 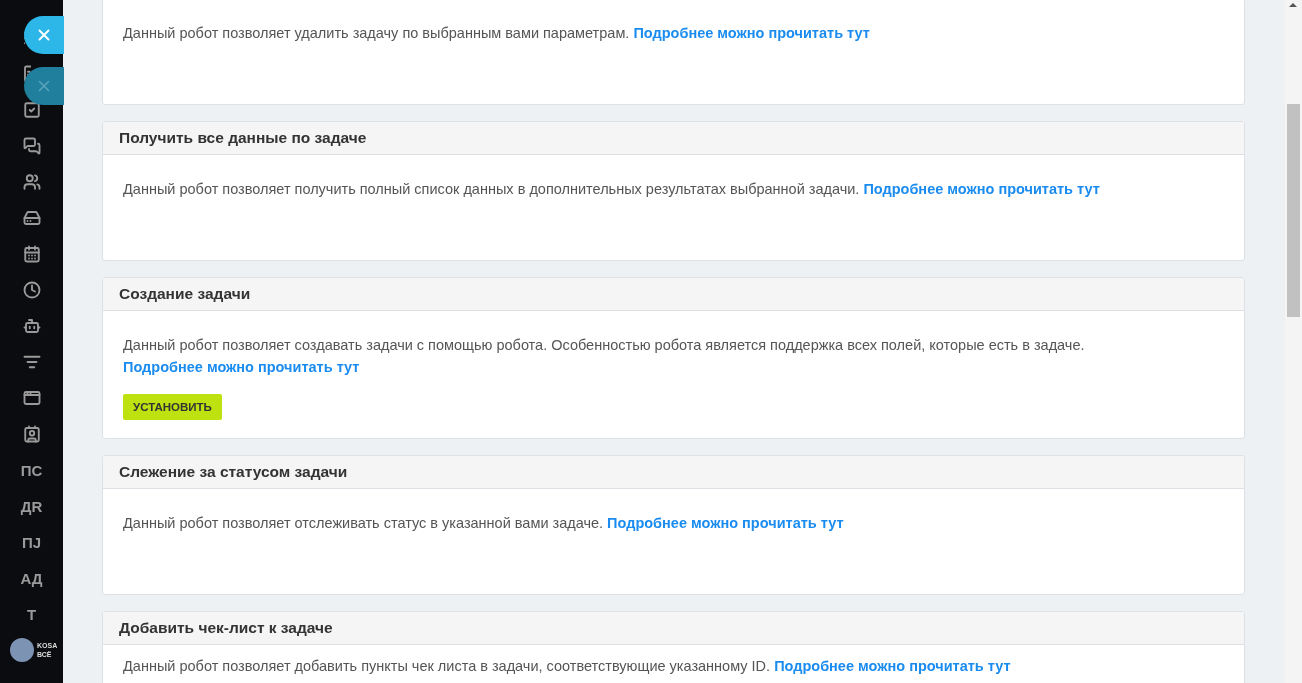 I want to click on card-title: Создание задачи, so click(x=673, y=294).